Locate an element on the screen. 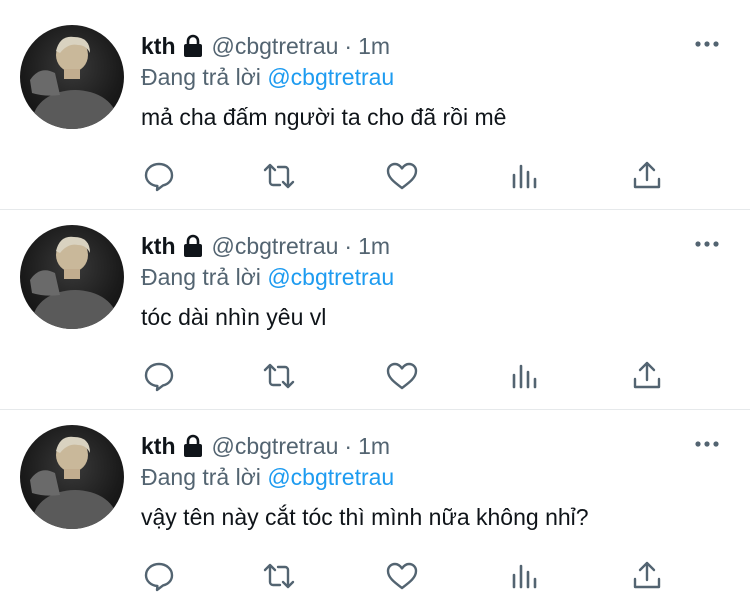  tweet-text: tóc dài nhìn yêu vl is located at coordinates (234, 317).